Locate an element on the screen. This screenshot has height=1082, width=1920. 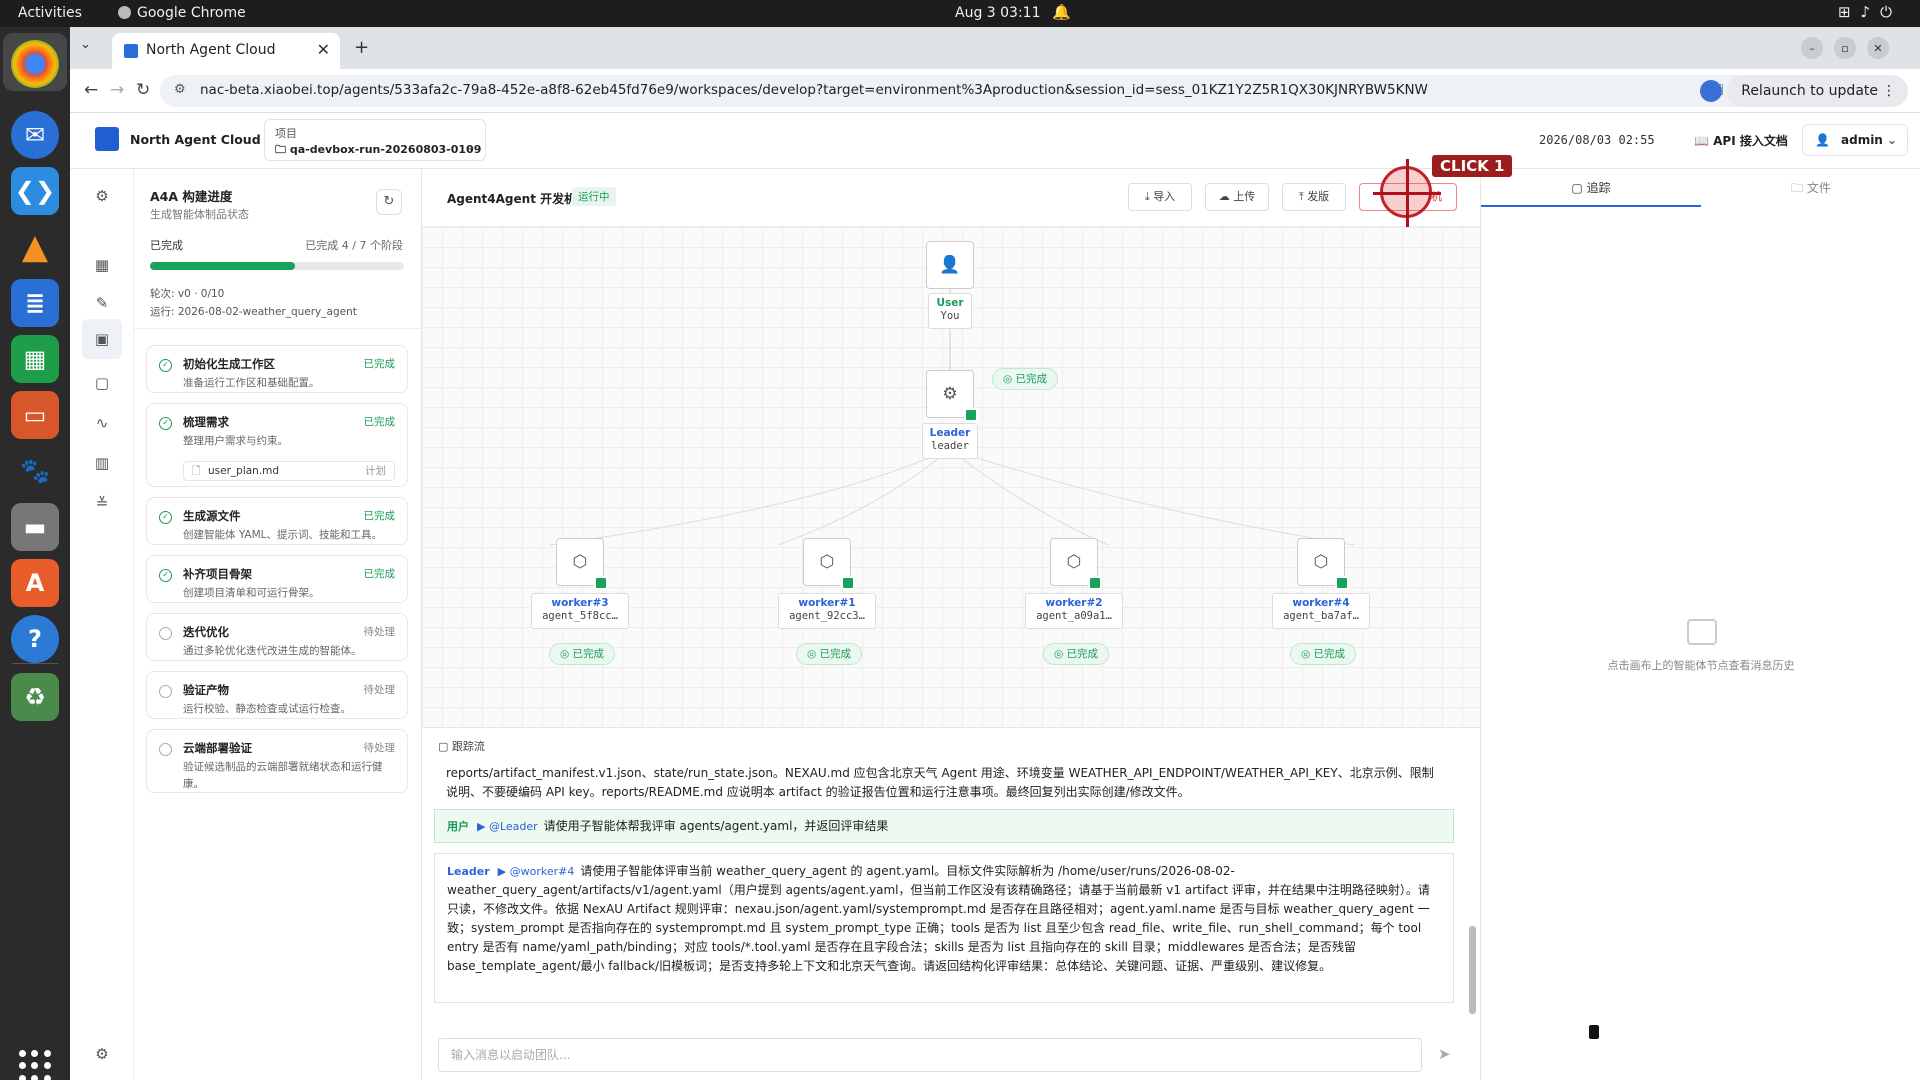
refresh-icon: ↻ is located at coordinates (389, 202).